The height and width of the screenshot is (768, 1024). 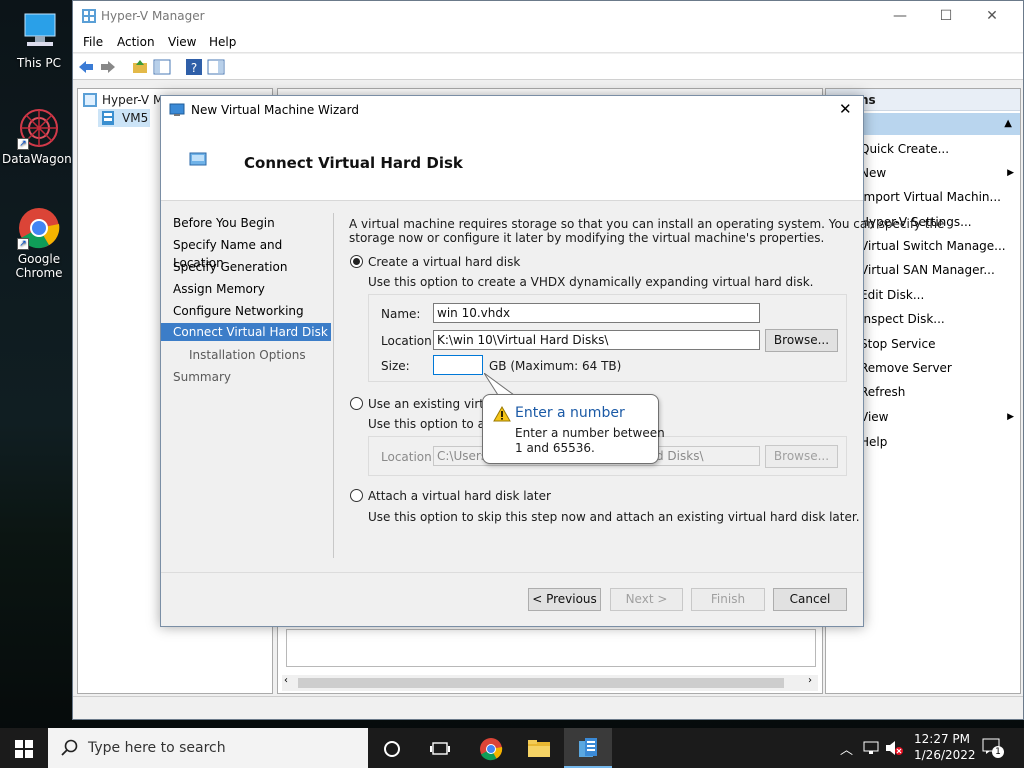 I want to click on minimize-button: —, so click(x=900, y=16).